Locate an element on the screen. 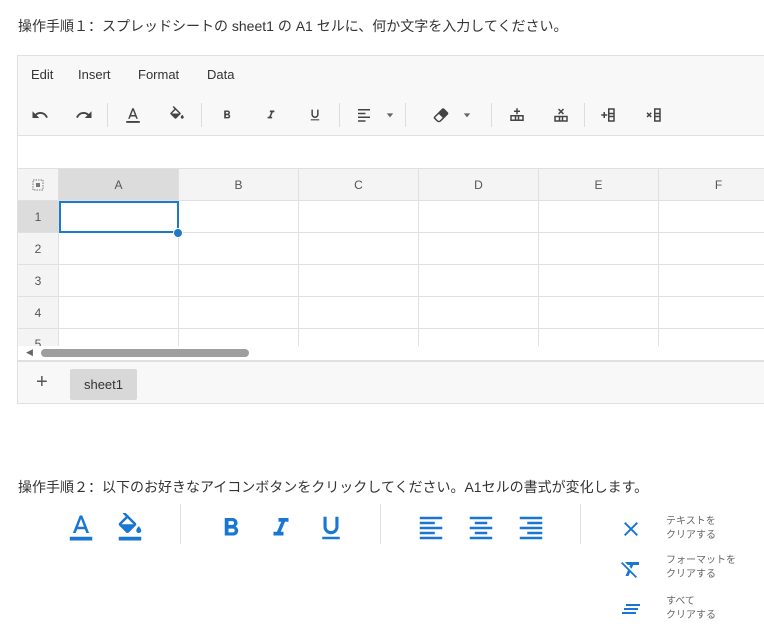 Image resolution: width=764 pixels, height=638 pixels. align-dropdown-icon is located at coordinates (390, 115).